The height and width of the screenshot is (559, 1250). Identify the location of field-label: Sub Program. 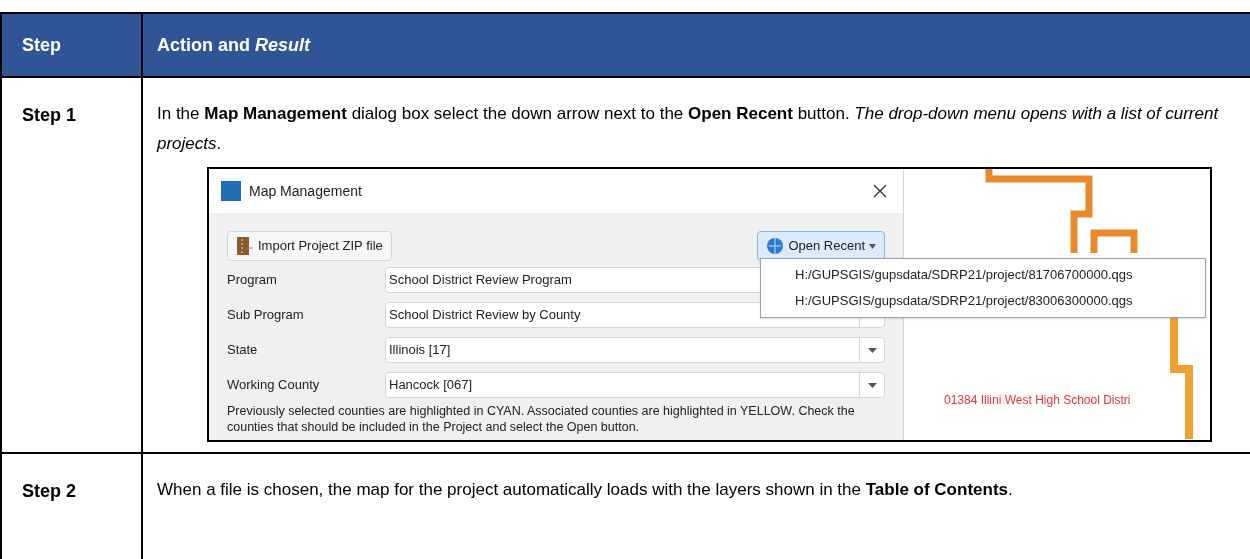
(266, 315).